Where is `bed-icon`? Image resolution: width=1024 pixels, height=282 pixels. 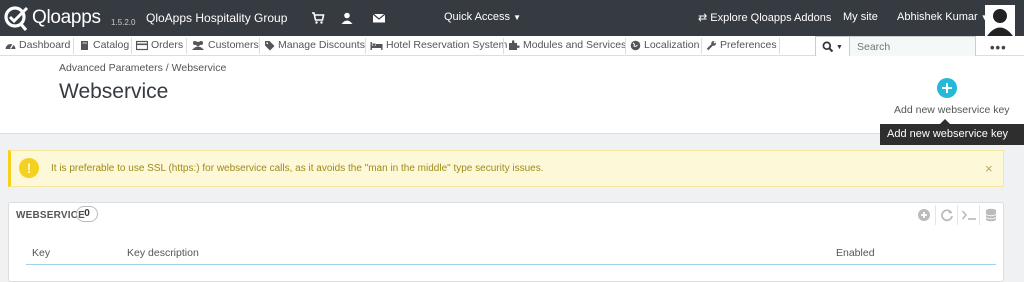
bed-icon is located at coordinates (376, 45).